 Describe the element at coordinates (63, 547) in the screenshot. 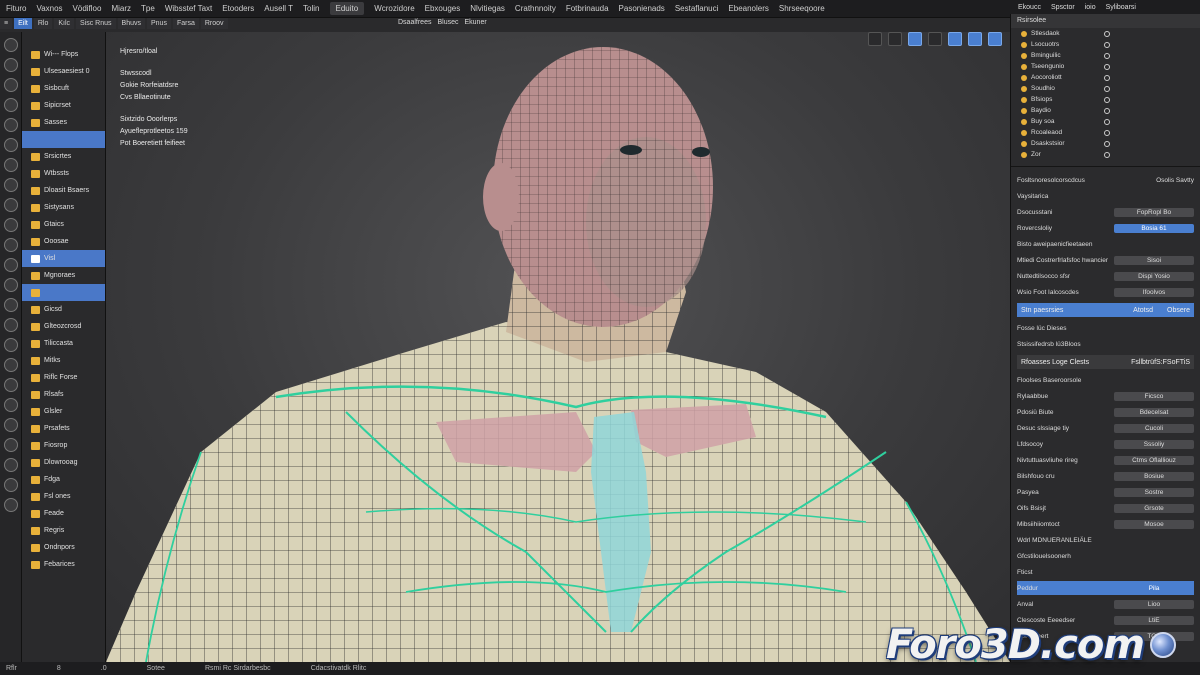

I see `outliner-item: Ondnpors` at that location.